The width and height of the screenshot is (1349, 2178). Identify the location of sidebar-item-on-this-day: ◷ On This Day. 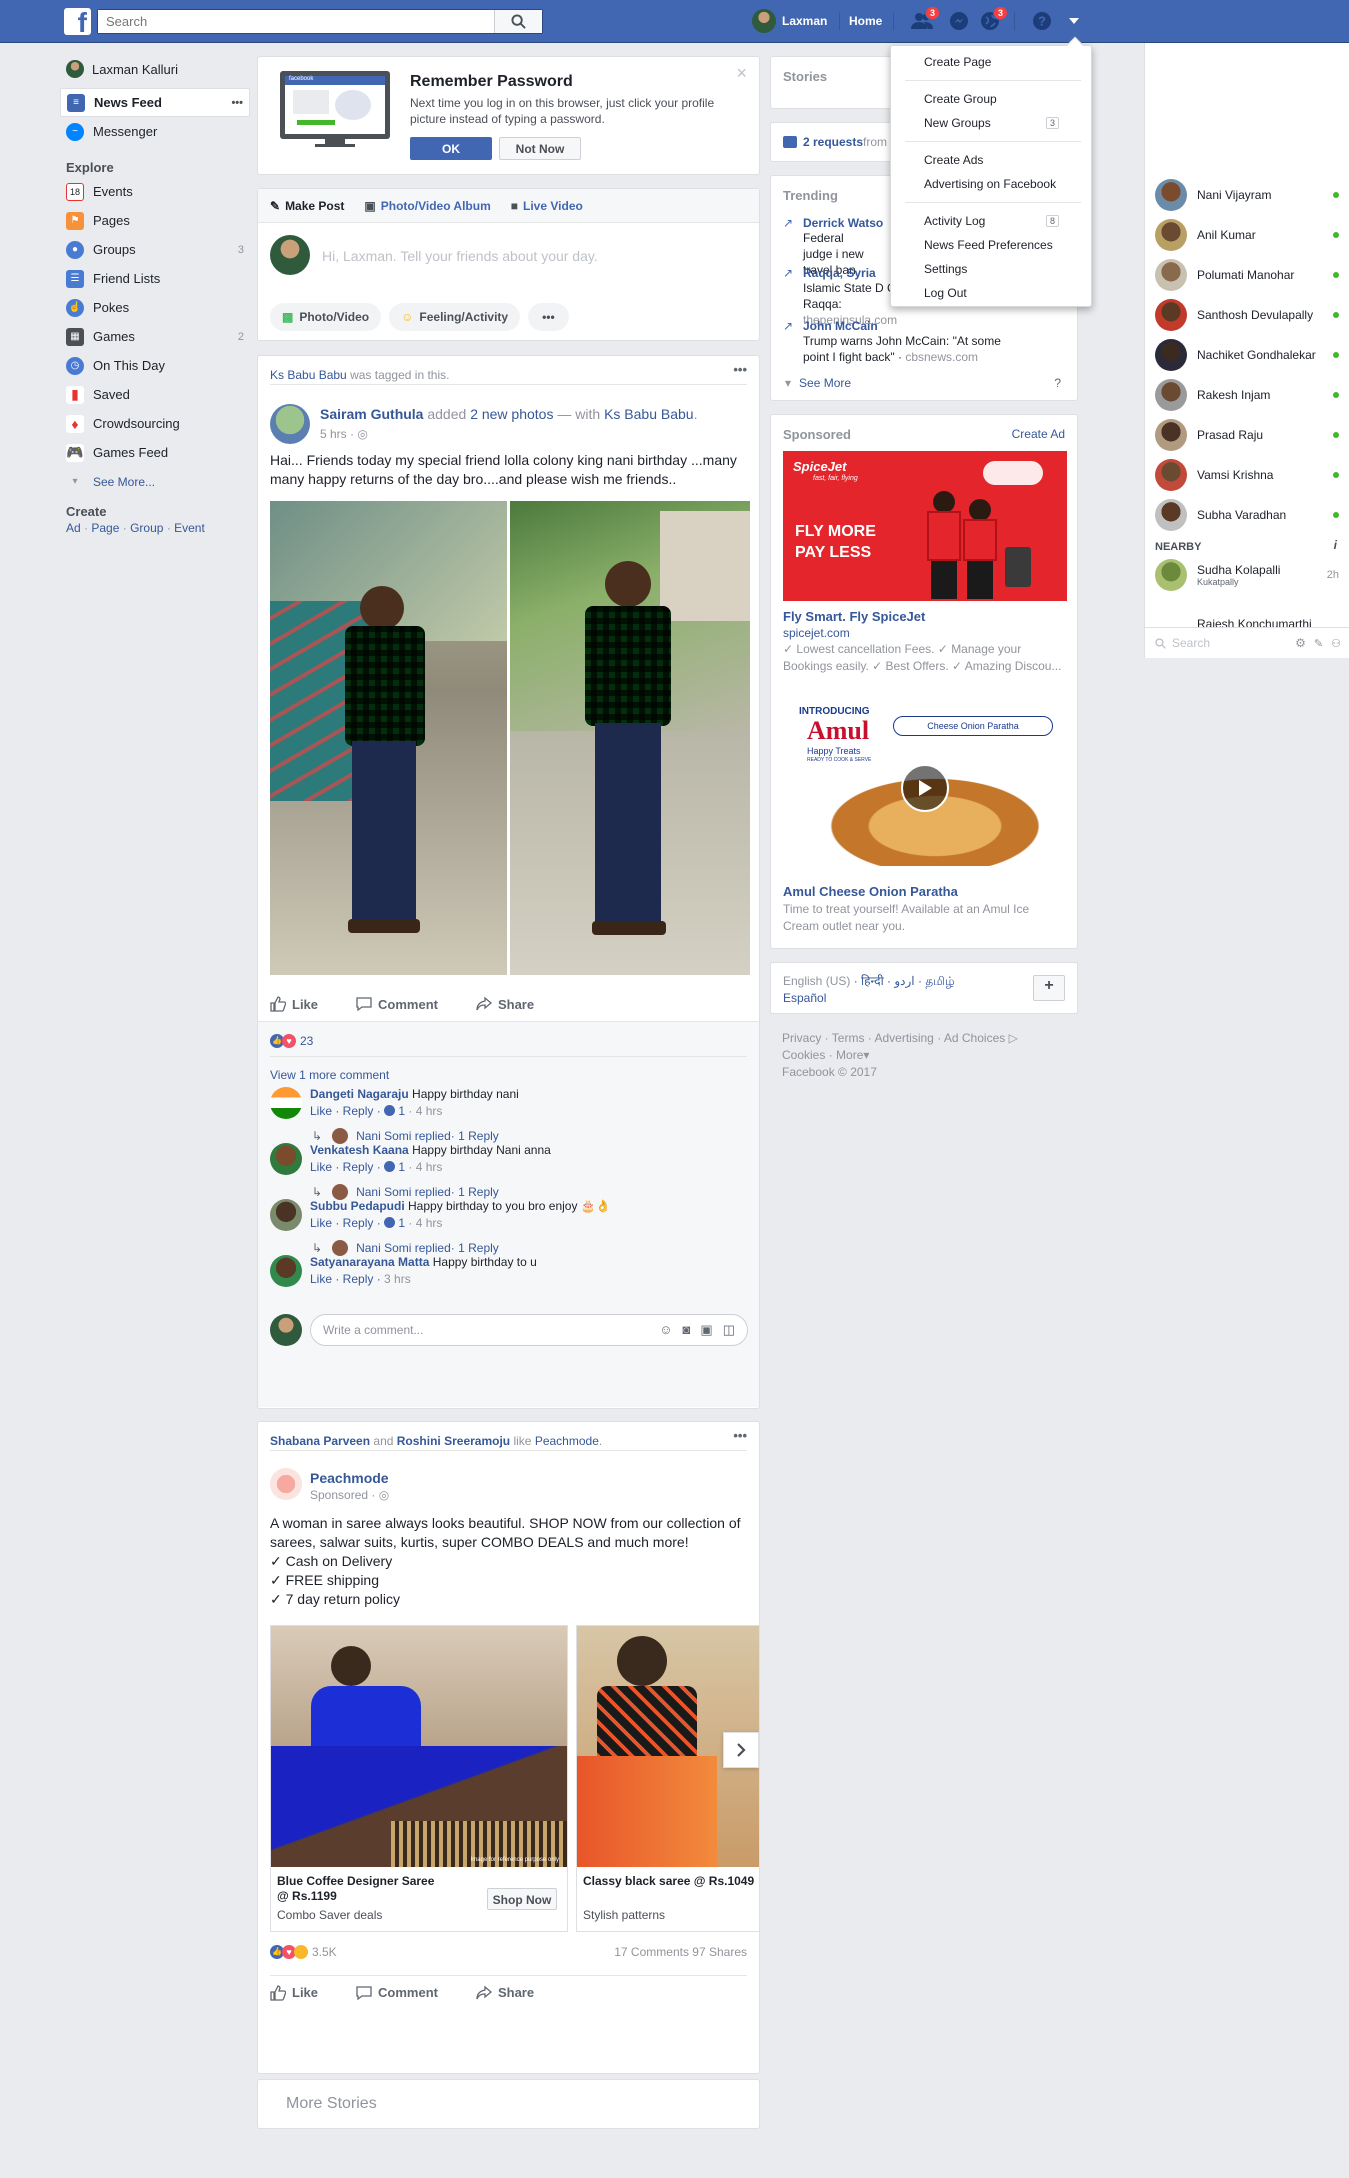
(155, 365).